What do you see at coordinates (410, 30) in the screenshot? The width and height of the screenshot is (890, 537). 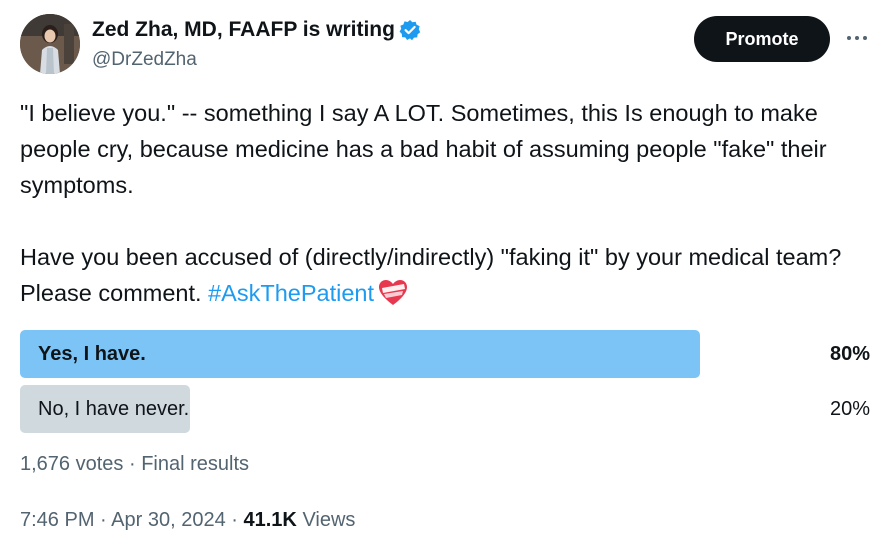 I see `verified-badge-icon` at bounding box center [410, 30].